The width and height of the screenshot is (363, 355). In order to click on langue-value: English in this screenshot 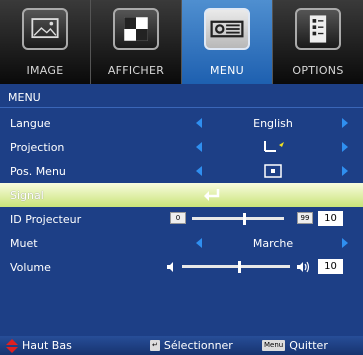, I will do `click(273, 123)`.